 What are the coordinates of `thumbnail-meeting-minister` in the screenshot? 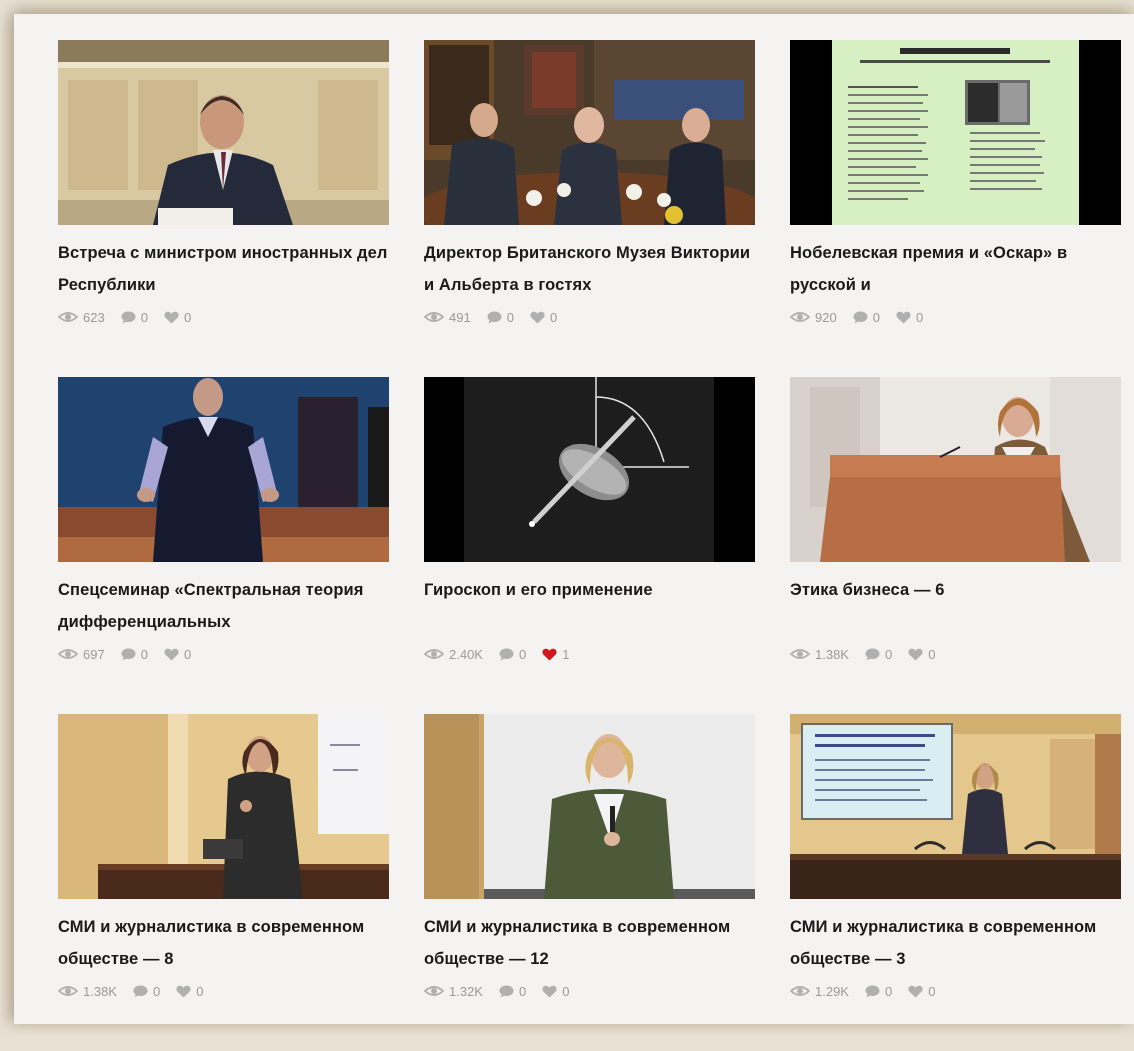 It's located at (223, 132).